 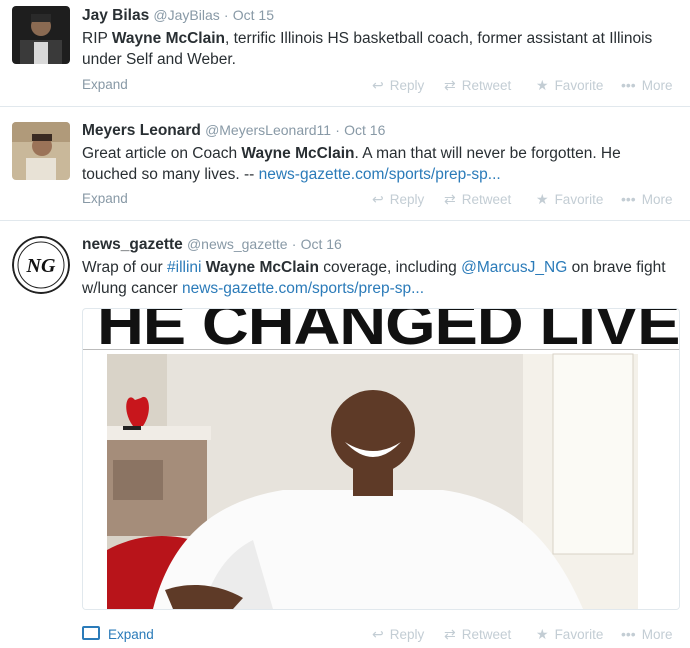 What do you see at coordinates (162, 153) in the screenshot?
I see `text-span: Great article on Coach` at bounding box center [162, 153].